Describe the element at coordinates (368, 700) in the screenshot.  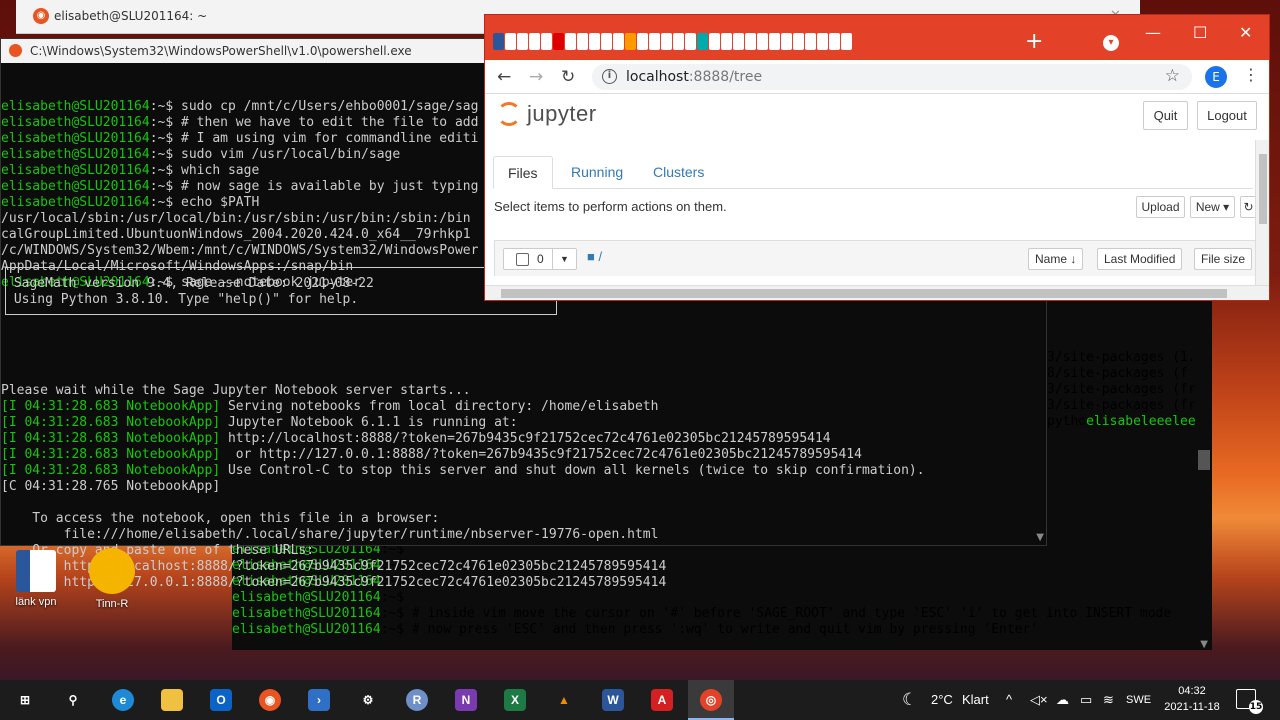
I see `settings-gear-icon: ⚙` at that location.